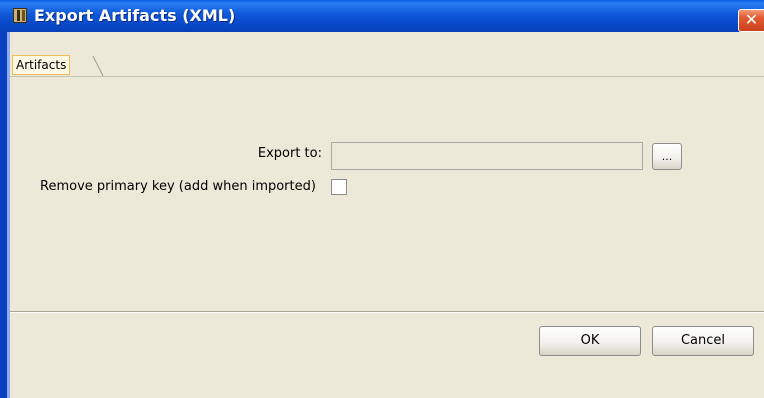 The height and width of the screenshot is (398, 764). Describe the element at coordinates (178, 186) in the screenshot. I see `remove-primary-key-label: Remove primary key (add when imported)` at that location.